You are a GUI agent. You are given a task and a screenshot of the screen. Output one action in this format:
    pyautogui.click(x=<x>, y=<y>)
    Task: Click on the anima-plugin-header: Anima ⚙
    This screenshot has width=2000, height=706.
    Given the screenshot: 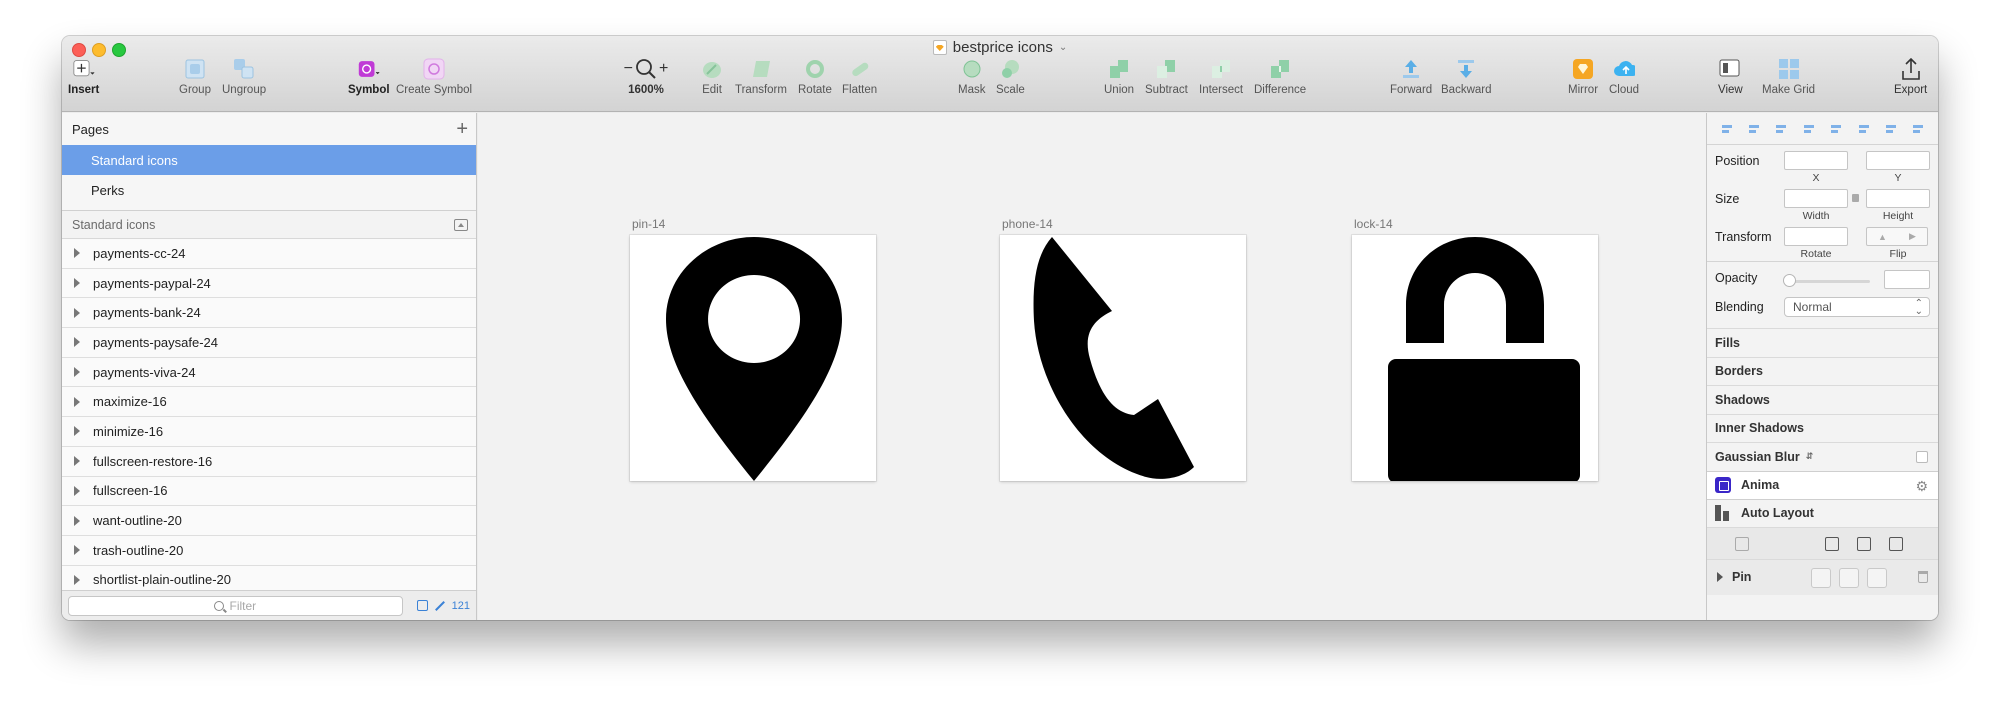 What is the action you would take?
    pyautogui.click(x=1822, y=484)
    